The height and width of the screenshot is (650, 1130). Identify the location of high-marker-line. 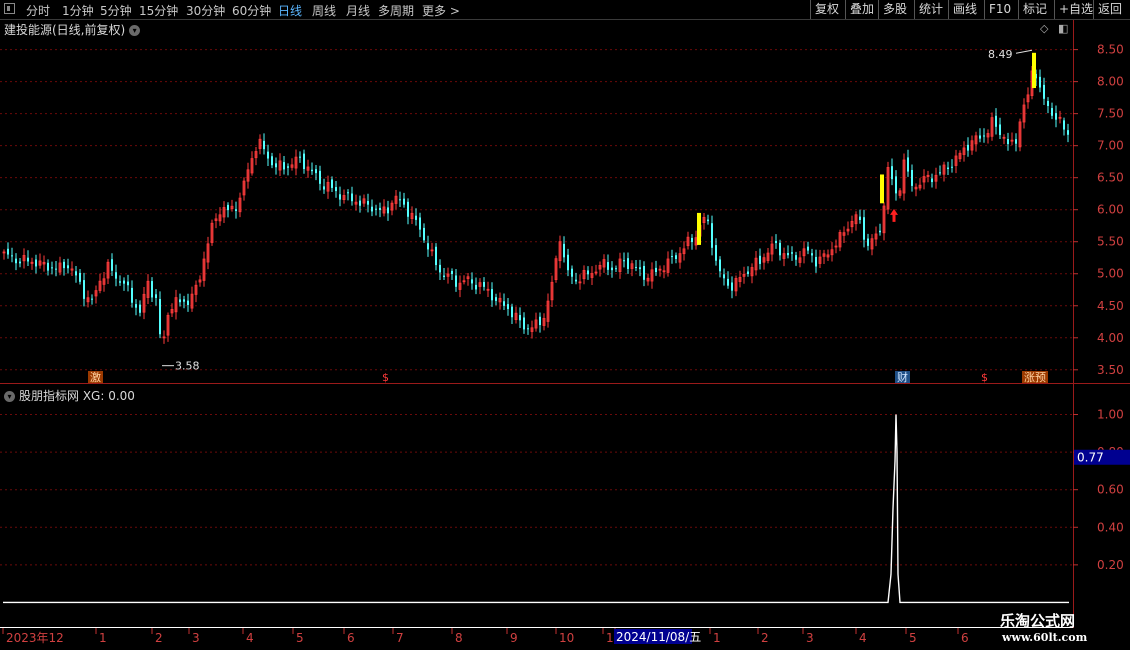
(1024, 51).